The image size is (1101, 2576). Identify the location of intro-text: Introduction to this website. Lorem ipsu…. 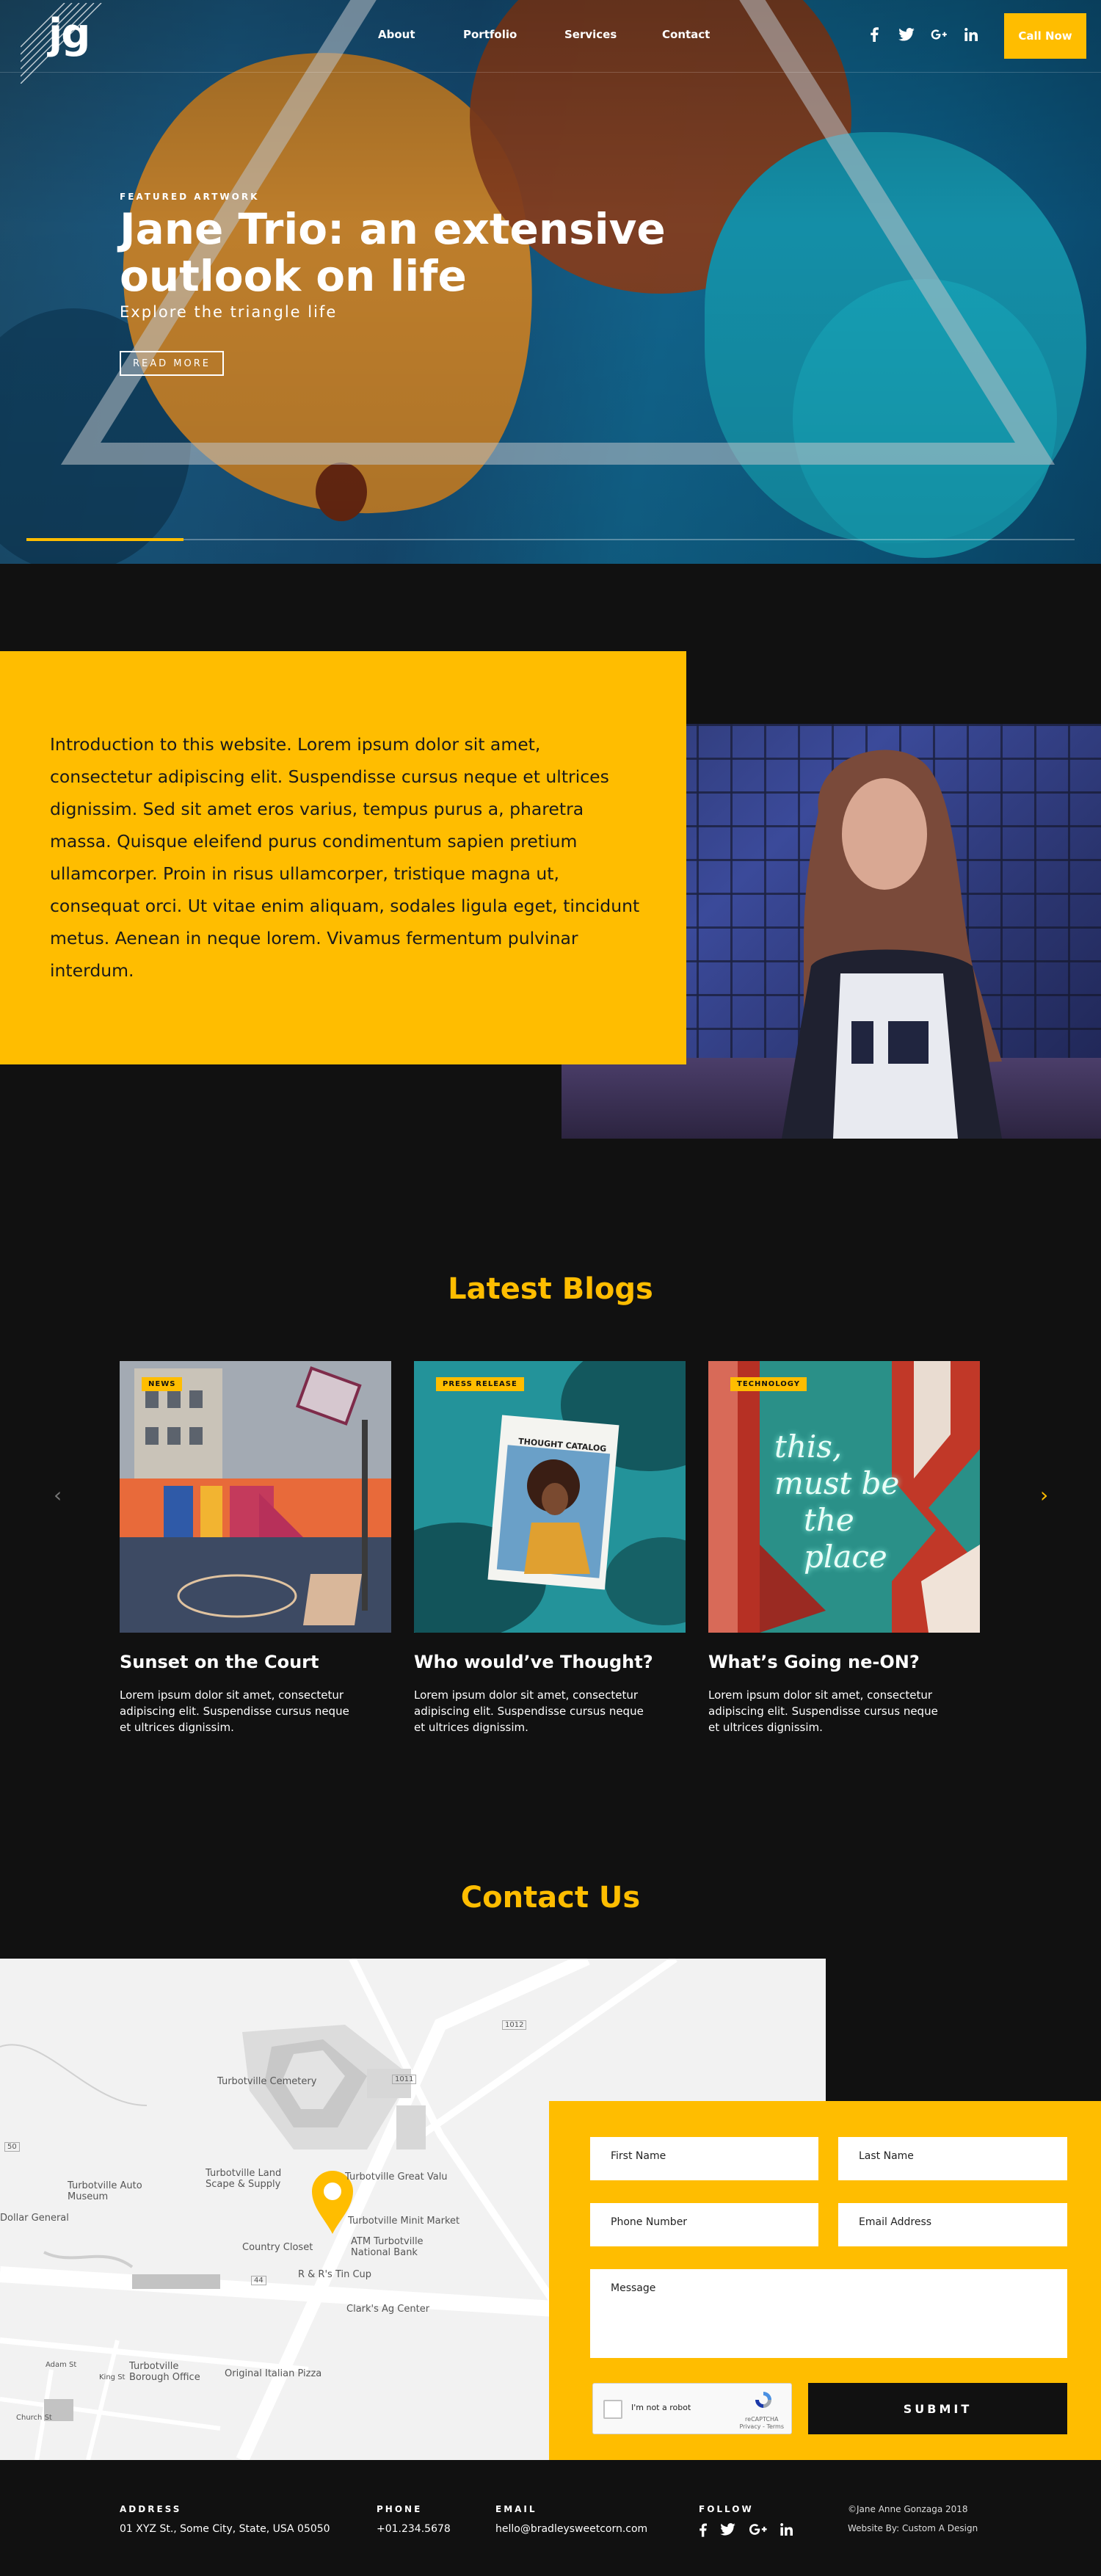
(345, 858).